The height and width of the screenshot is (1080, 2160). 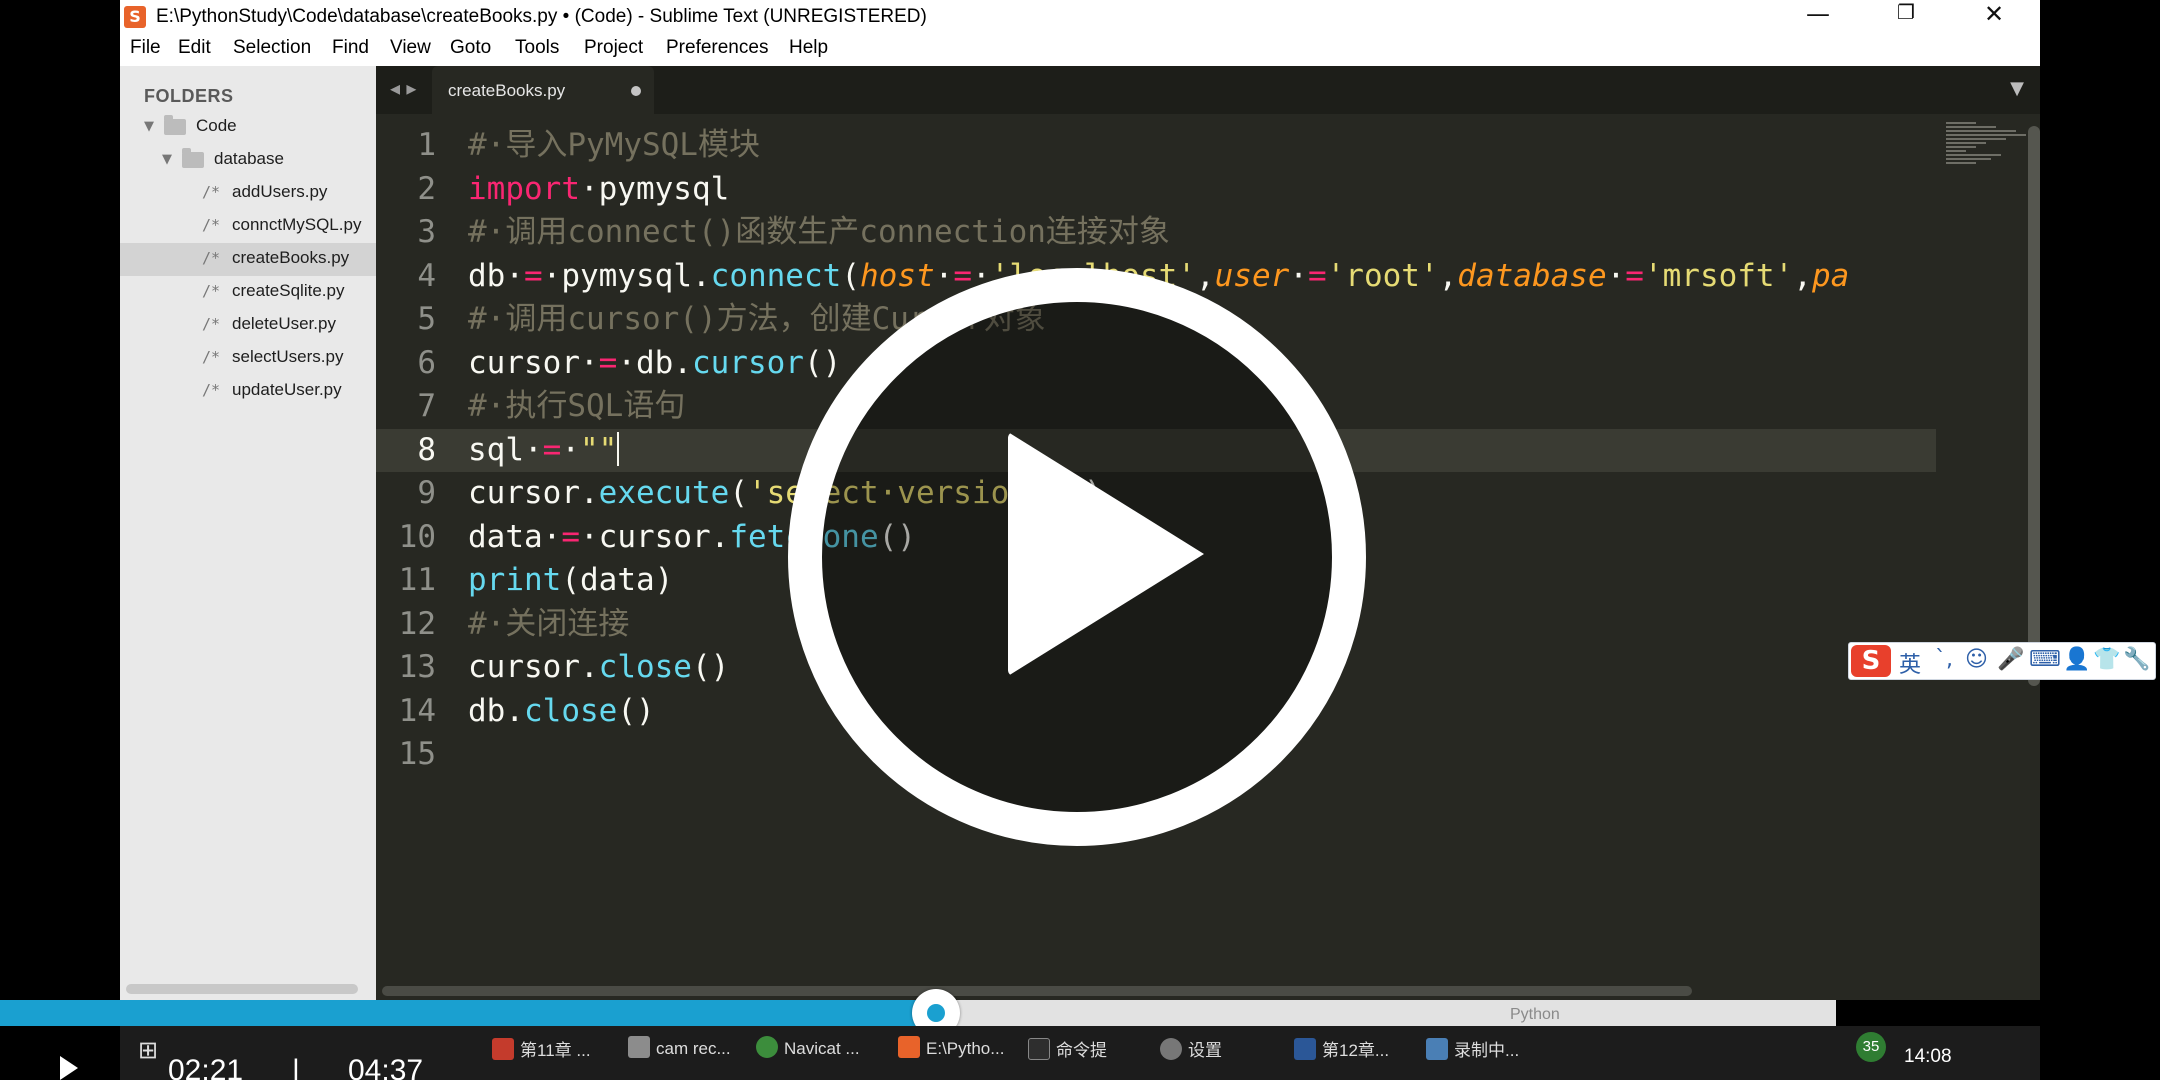 What do you see at coordinates (248, 127) in the screenshot?
I see `tree-folder-code: ▼ Code` at bounding box center [248, 127].